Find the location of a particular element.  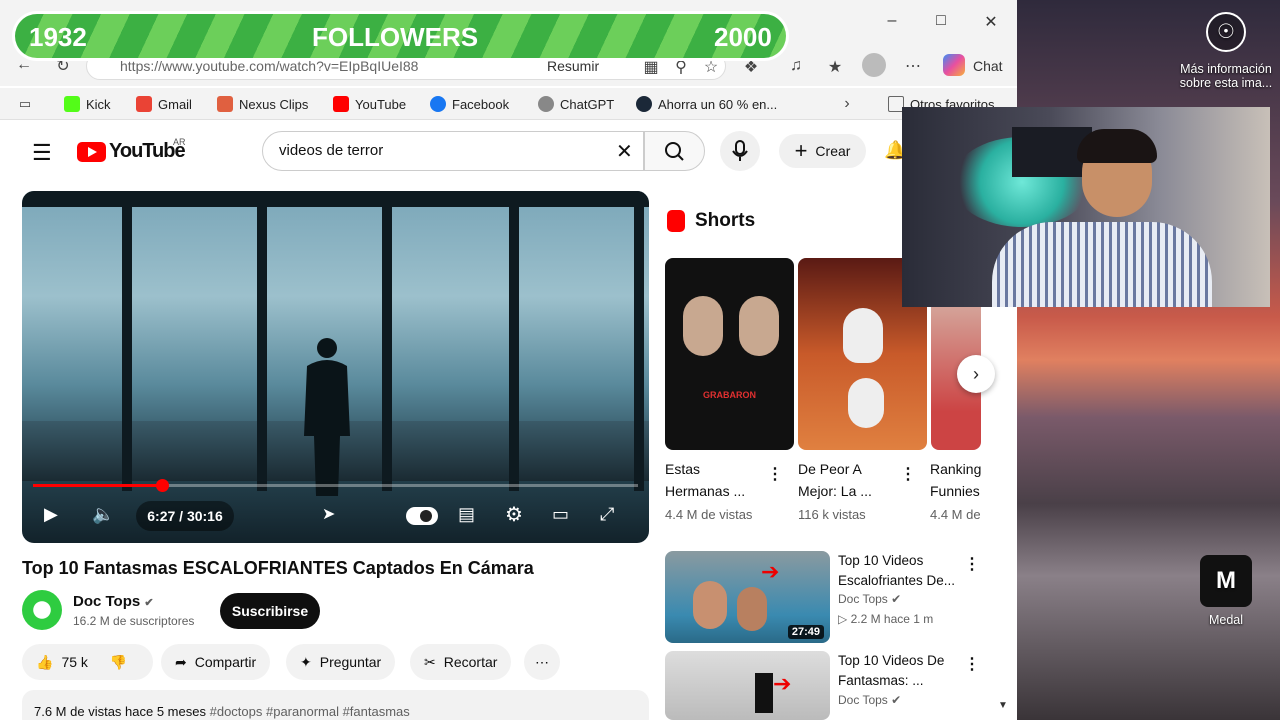

create-button: + Crear is located at coordinates (822, 151).